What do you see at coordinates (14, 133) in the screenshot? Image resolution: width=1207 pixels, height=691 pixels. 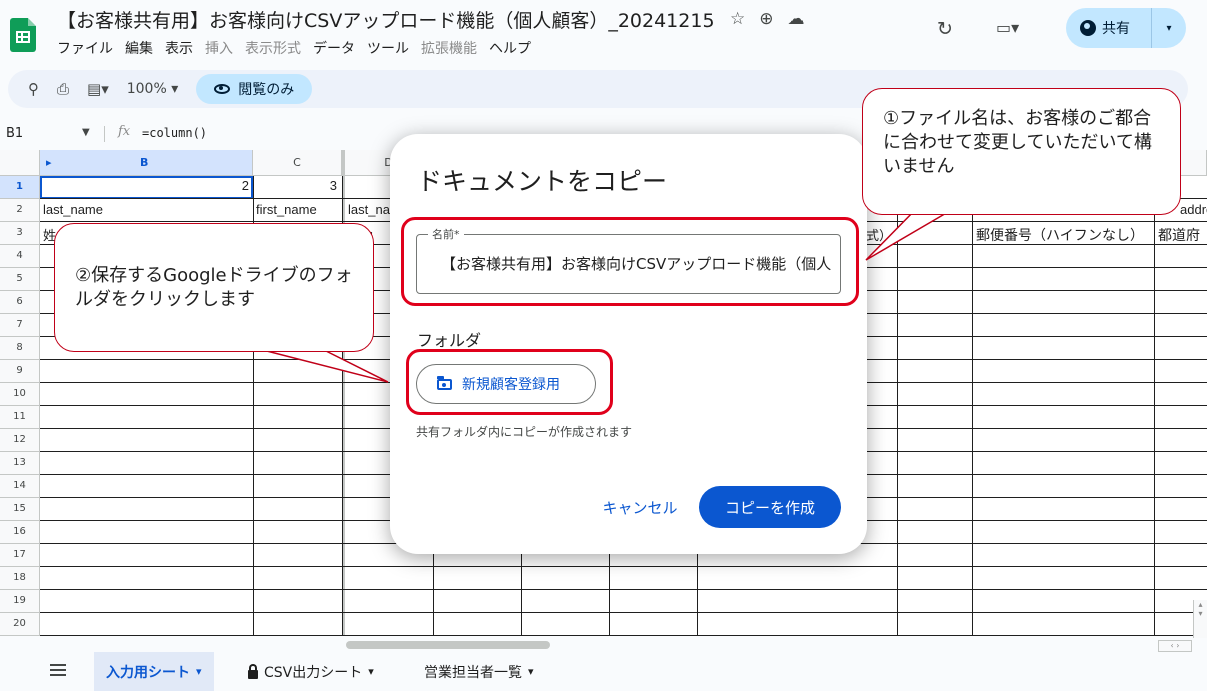 I see `name-box: B1` at bounding box center [14, 133].